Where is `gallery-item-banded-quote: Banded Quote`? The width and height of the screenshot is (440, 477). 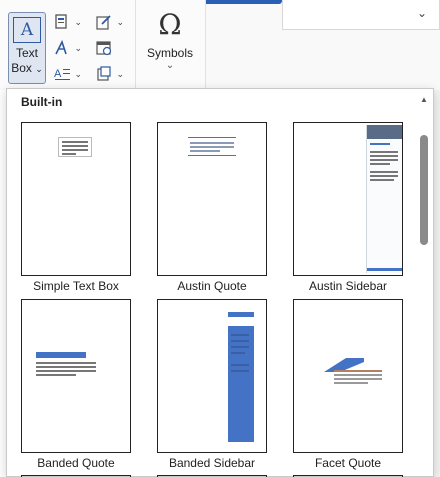 gallery-item-banded-quote: Banded Quote is located at coordinates (76, 384).